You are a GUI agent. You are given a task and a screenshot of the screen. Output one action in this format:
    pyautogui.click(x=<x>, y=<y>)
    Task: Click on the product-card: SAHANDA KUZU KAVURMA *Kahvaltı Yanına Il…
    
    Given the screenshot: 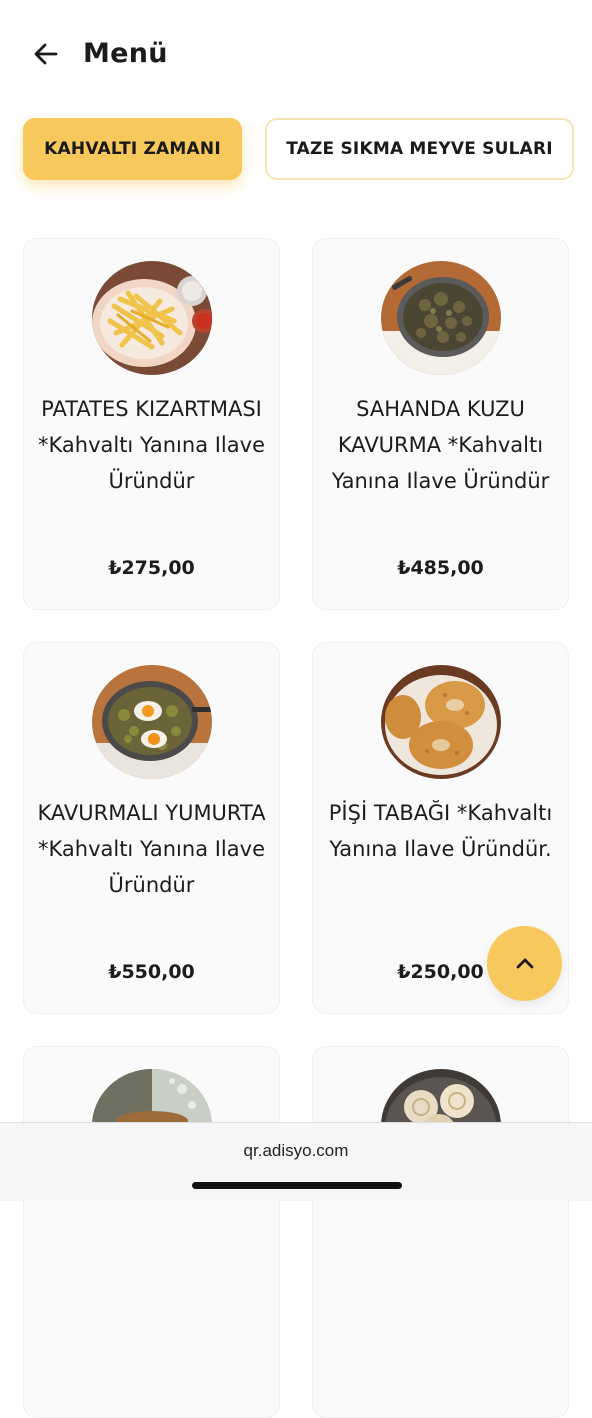 What is the action you would take?
    pyautogui.click(x=440, y=424)
    